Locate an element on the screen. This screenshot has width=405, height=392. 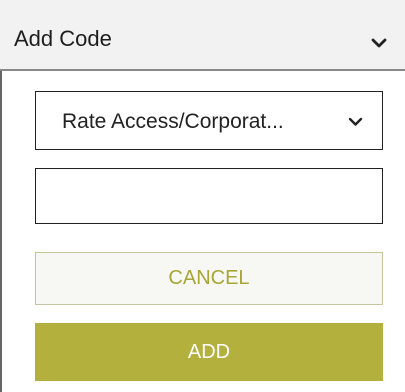
panel-title: Add Code is located at coordinates (63, 38).